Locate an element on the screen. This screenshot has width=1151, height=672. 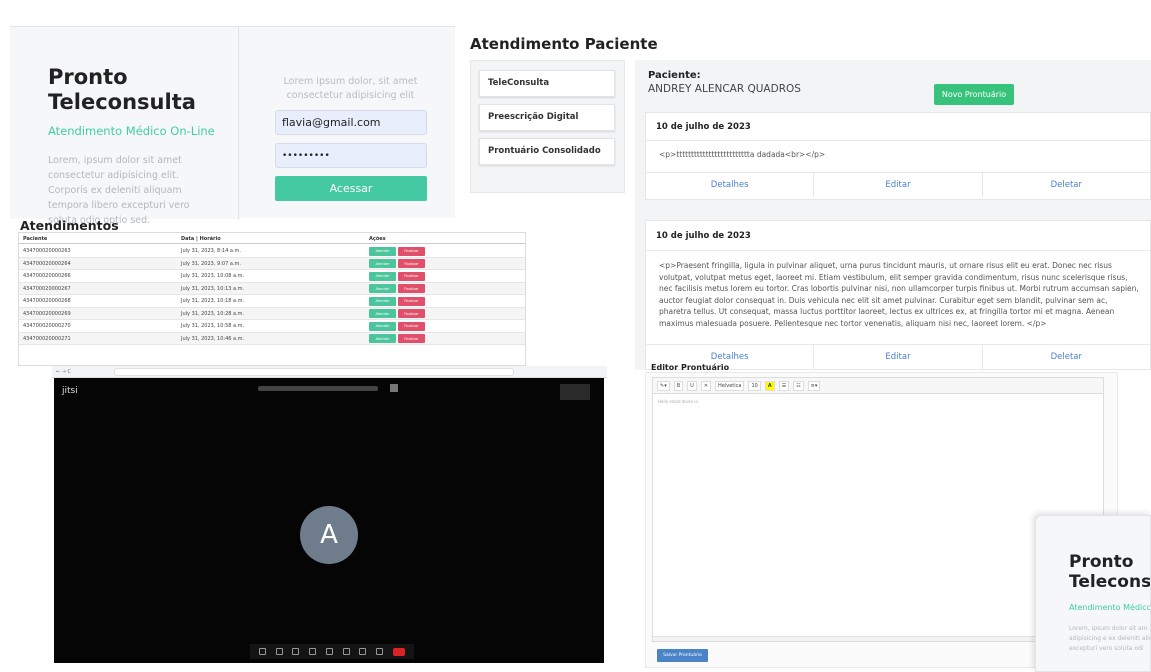
cell-data-horario: July 31, 2023, 10:58 a.m. is located at coordinates (213, 326).